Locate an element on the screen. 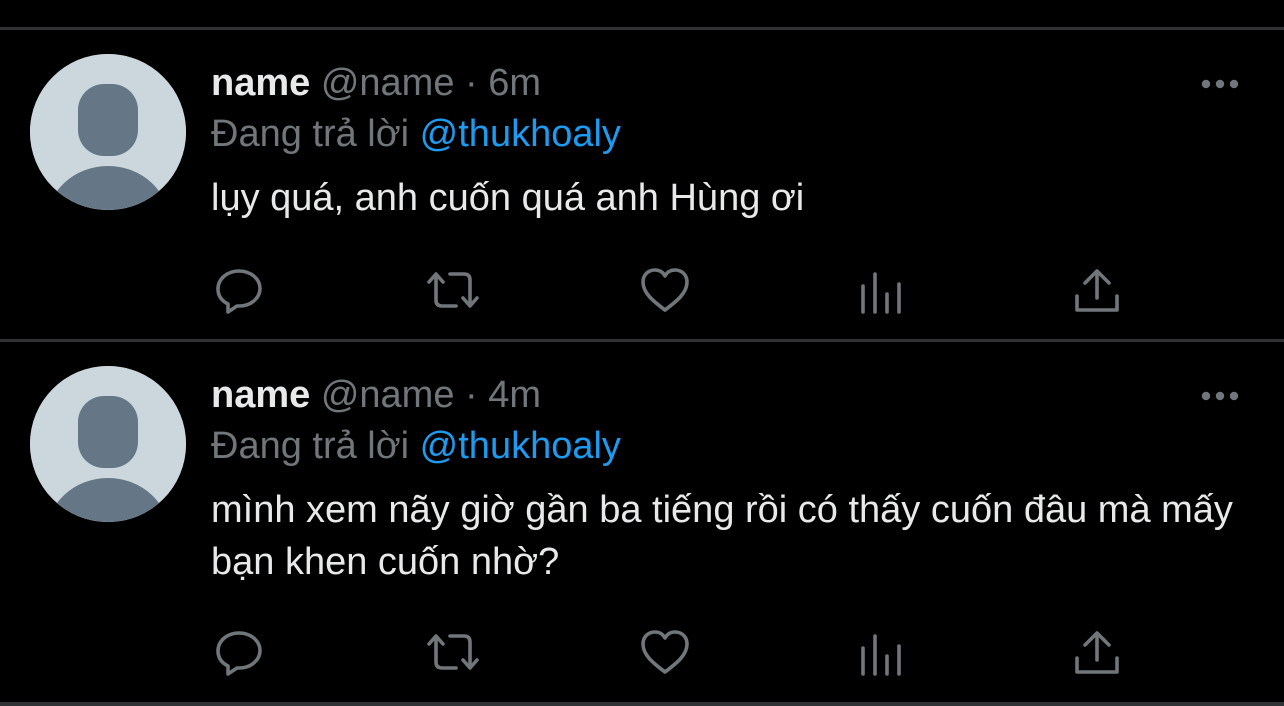  tweet-timestamp: 4m is located at coordinates (514, 395).